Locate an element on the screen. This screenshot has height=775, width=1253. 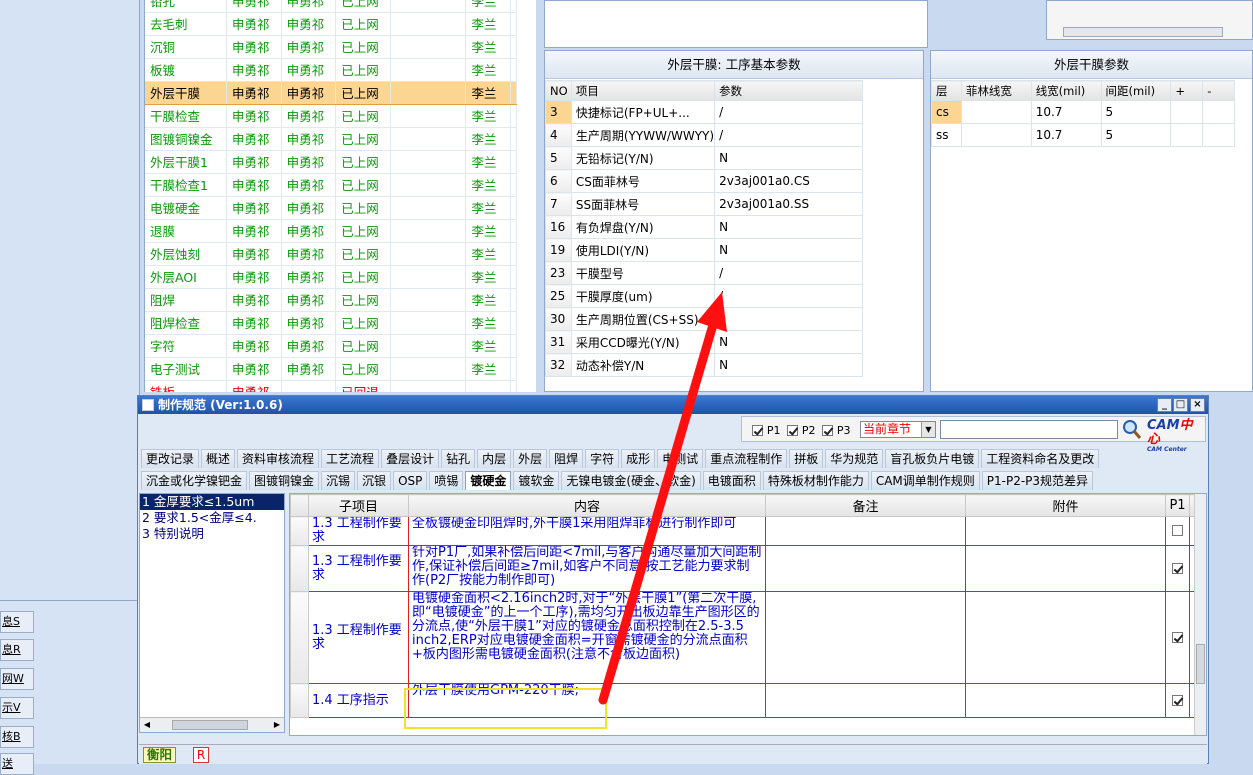
left-button-2: 息R is located at coordinates (17, 650).